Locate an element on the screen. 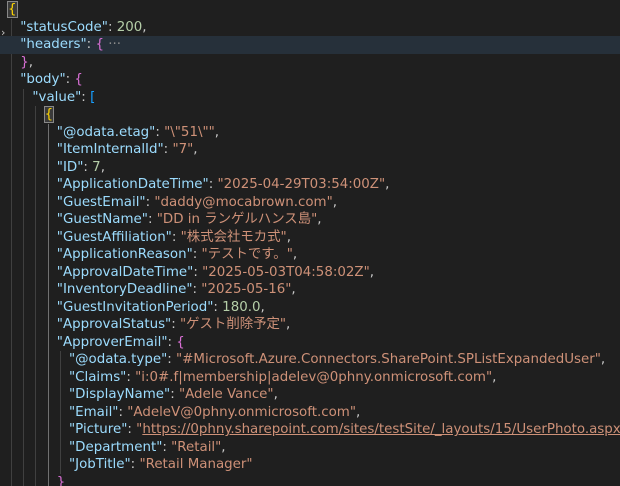 This screenshot has width=620, height=486. code-line: "headers": { ··· is located at coordinates (310, 45).